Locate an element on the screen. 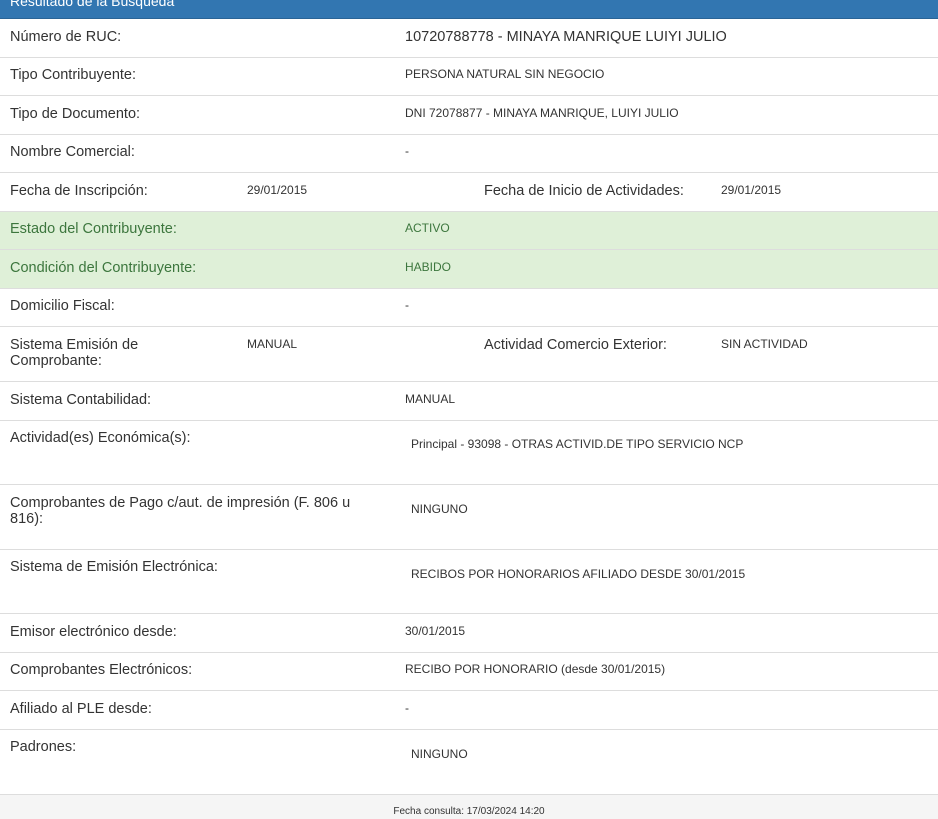  condicion-value: HABIDO is located at coordinates (428, 267).